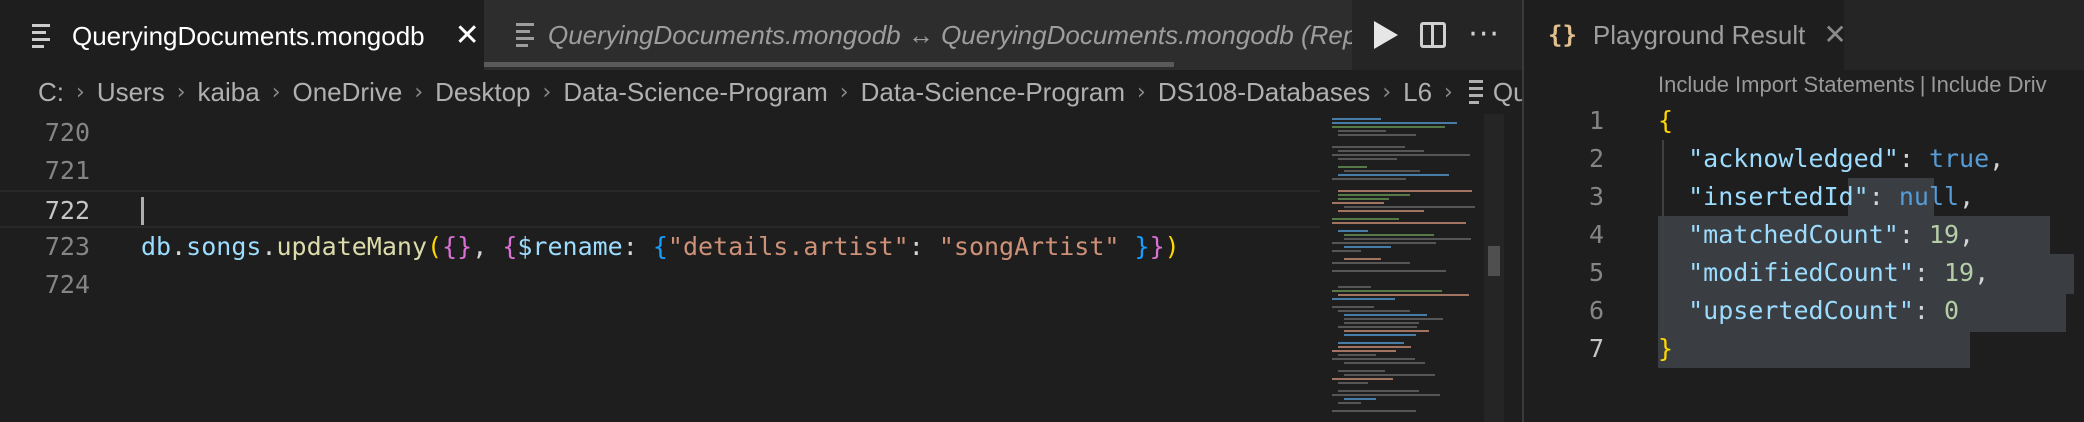 The image size is (2084, 422). Describe the element at coordinates (1778, 196) in the screenshot. I see `json-token: "insertedId"` at that location.